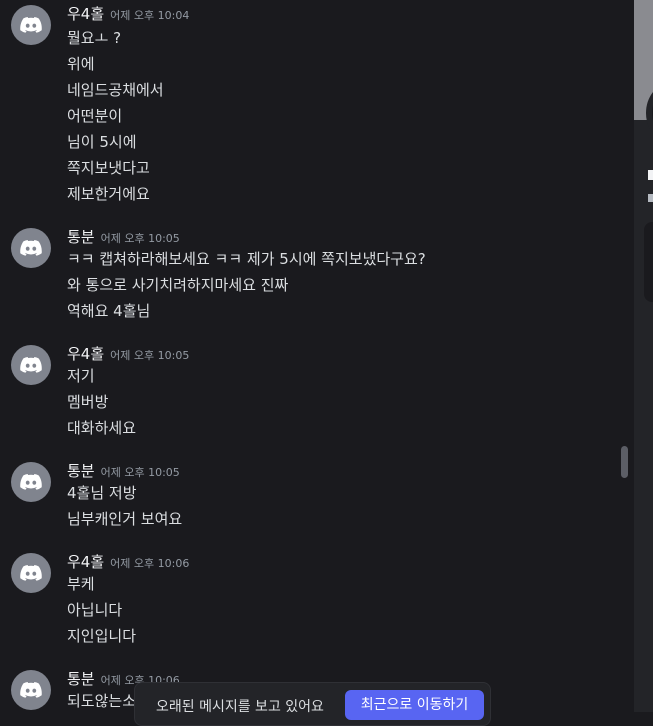 This screenshot has width=653, height=726. I want to click on timestamp: 어제 오후 10:04, so click(149, 15).